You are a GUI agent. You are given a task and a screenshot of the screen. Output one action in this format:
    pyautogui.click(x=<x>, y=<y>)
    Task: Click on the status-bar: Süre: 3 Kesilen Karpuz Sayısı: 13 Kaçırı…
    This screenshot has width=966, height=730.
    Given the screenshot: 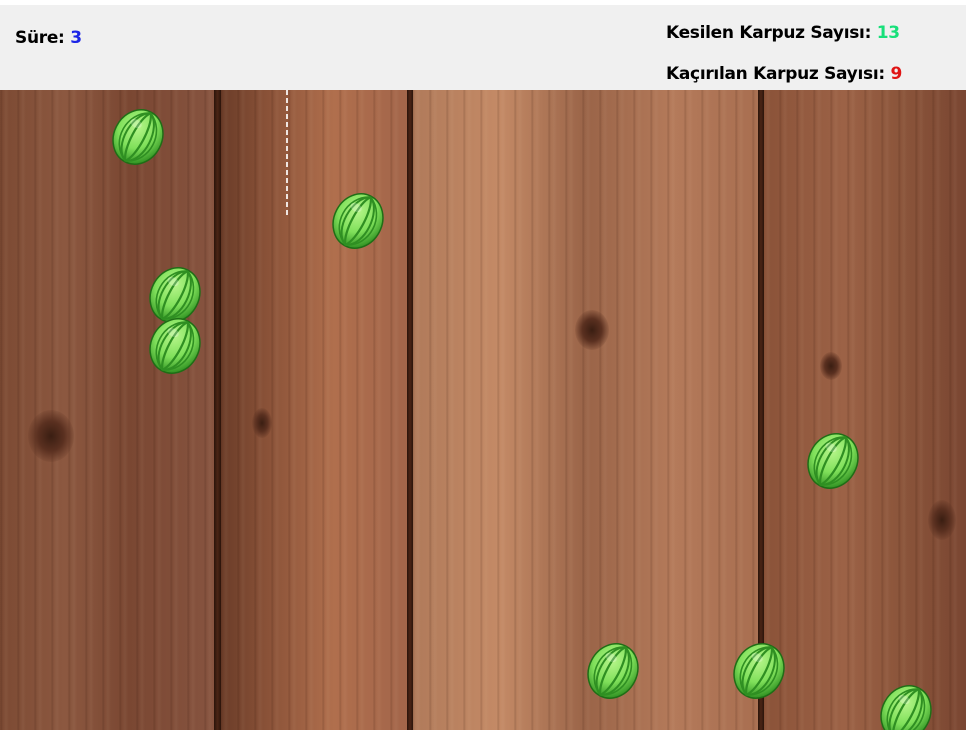 What is the action you would take?
    pyautogui.click(x=483, y=47)
    